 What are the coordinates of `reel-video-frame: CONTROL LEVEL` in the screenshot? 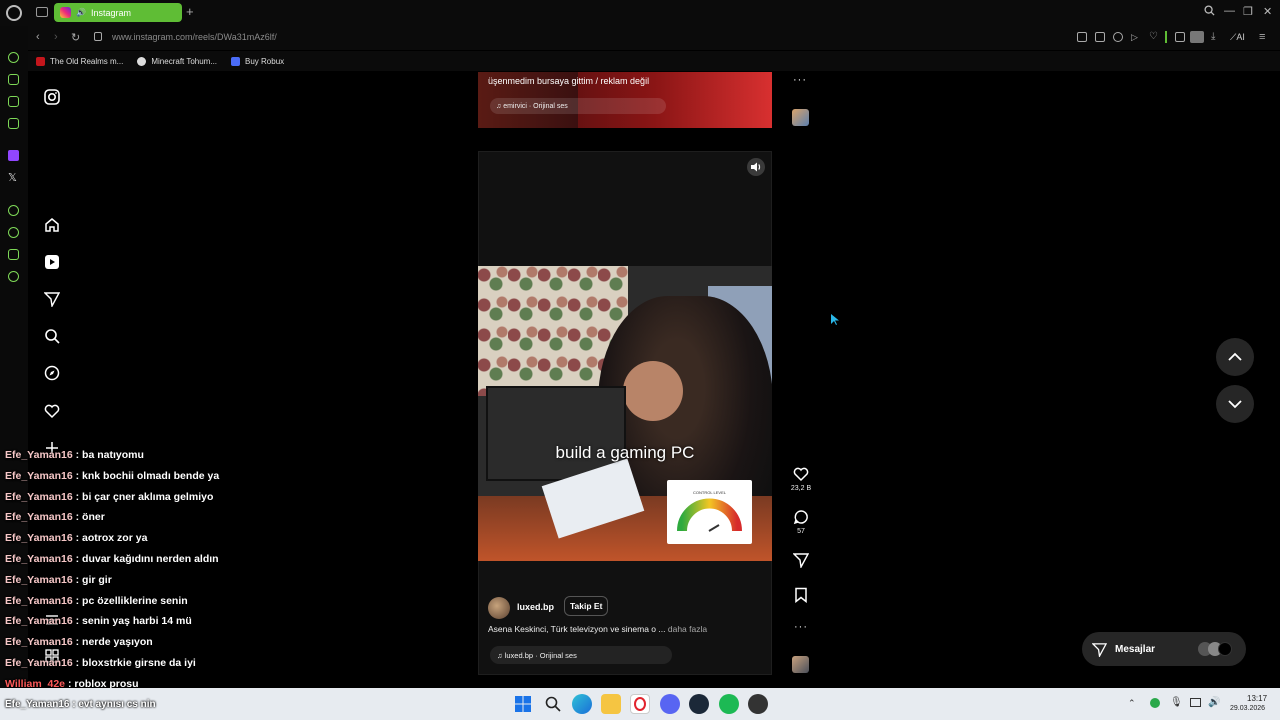 It's located at (625, 413).